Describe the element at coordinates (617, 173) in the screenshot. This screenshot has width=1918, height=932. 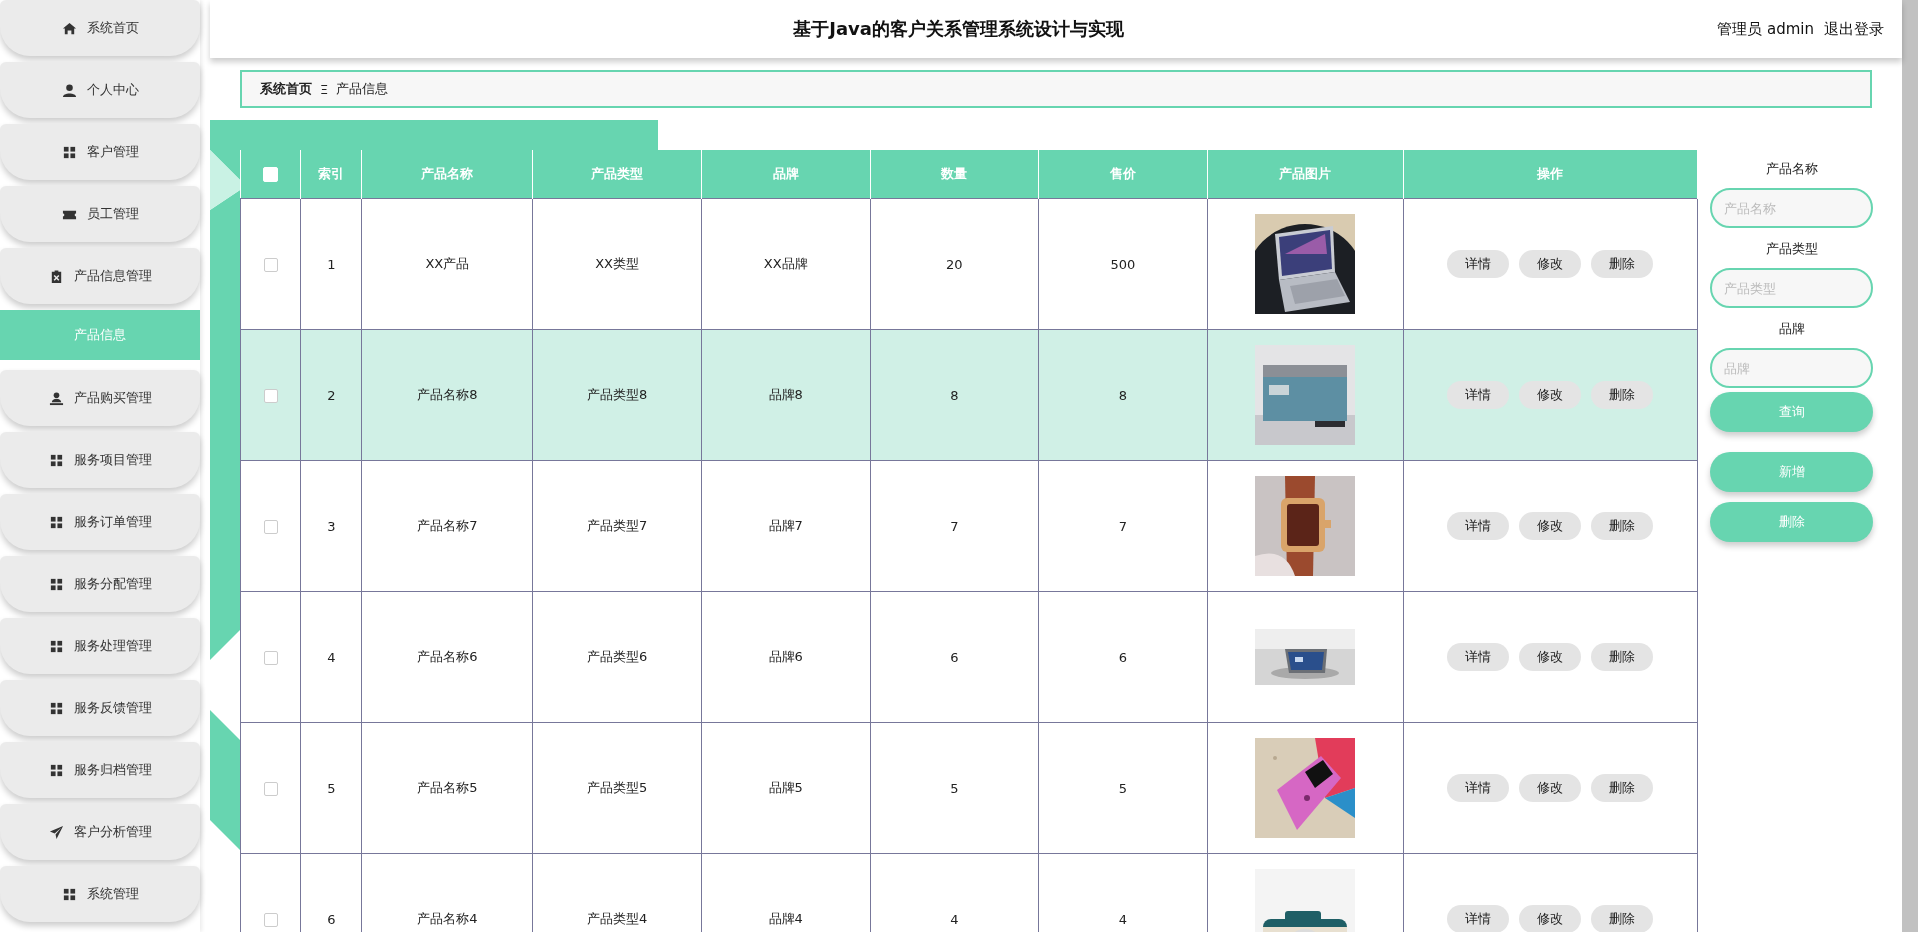
I see `column-header: 产品类型` at that location.